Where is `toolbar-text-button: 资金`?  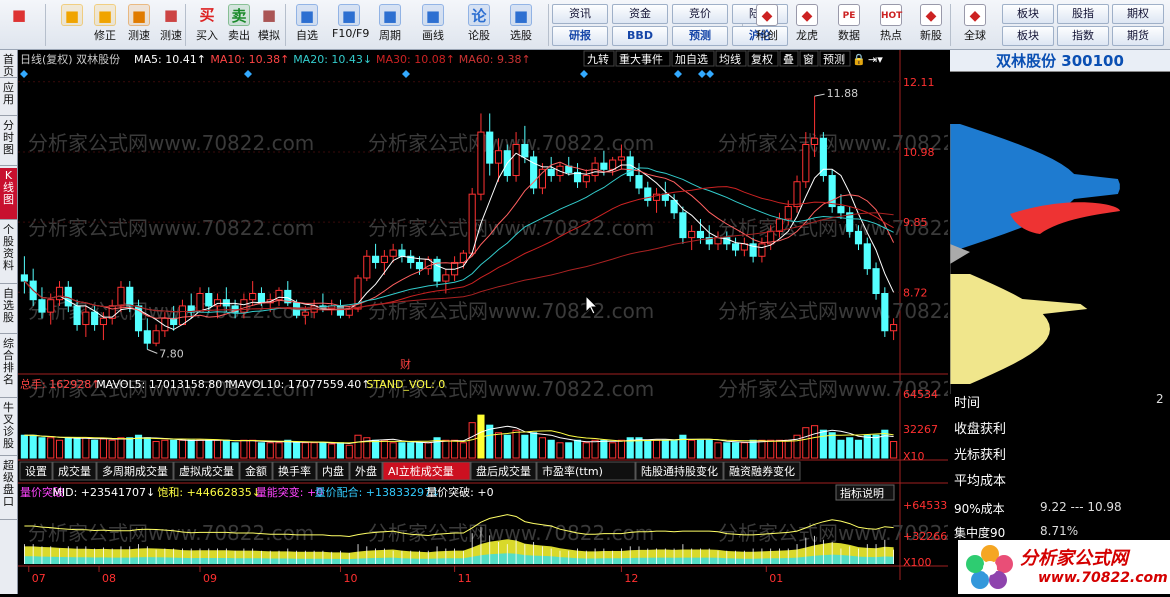
toolbar-text-button: 资金 is located at coordinates (640, 14).